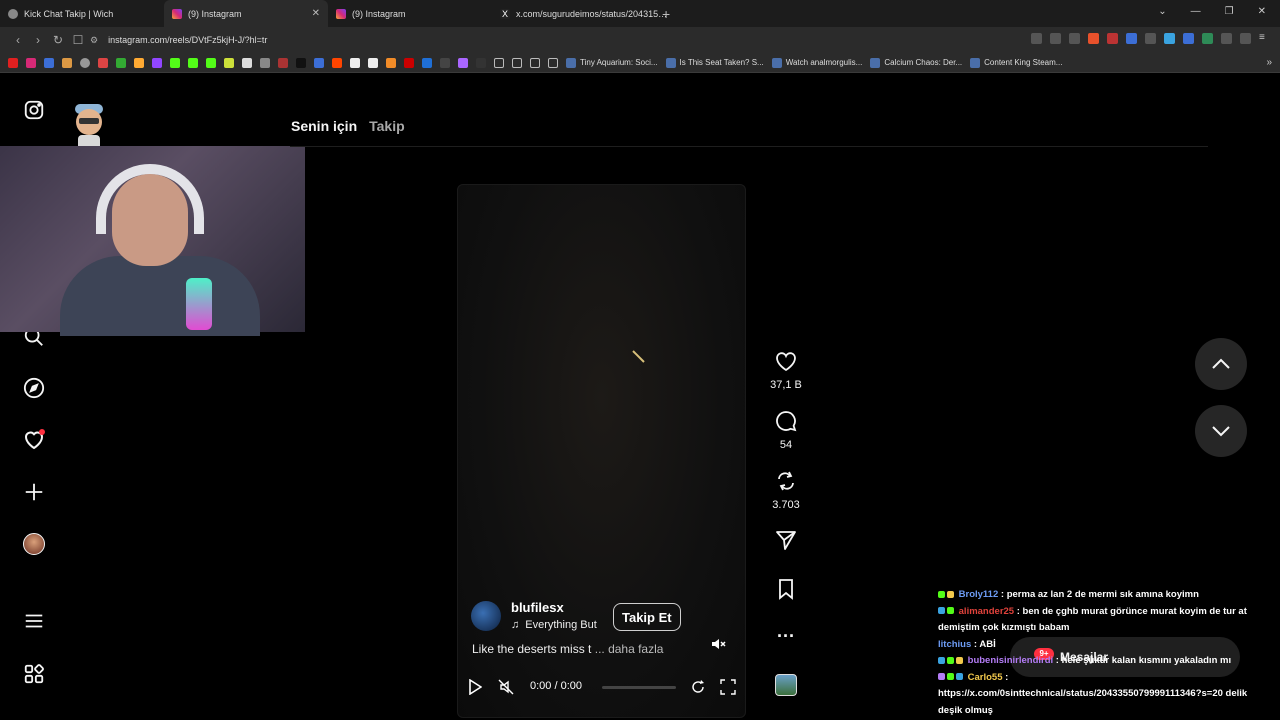 Image resolution: width=1280 pixels, height=720 pixels. I want to click on zoom-icon, so click(1055, 38).